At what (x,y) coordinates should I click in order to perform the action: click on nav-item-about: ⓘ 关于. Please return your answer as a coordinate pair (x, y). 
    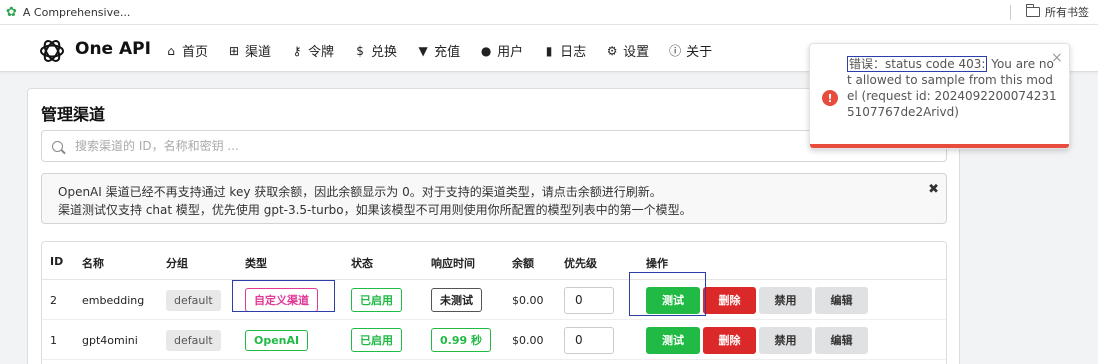
    Looking at the image, I should click on (690, 50).